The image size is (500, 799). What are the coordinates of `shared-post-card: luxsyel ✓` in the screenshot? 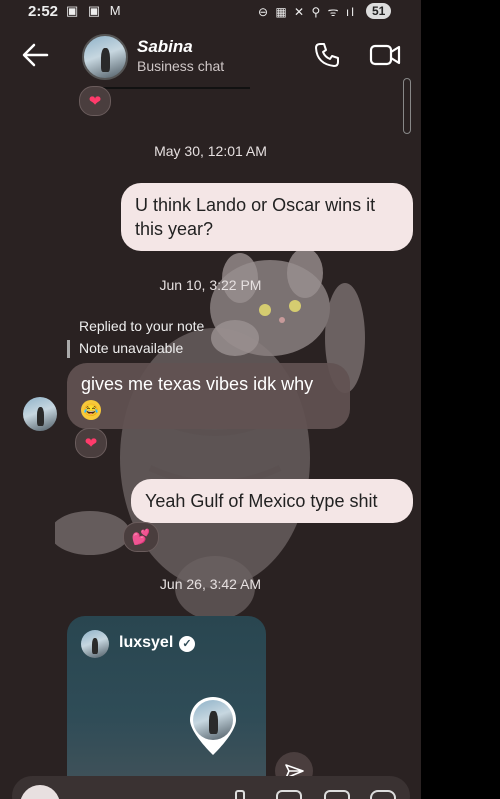 It's located at (166, 707).